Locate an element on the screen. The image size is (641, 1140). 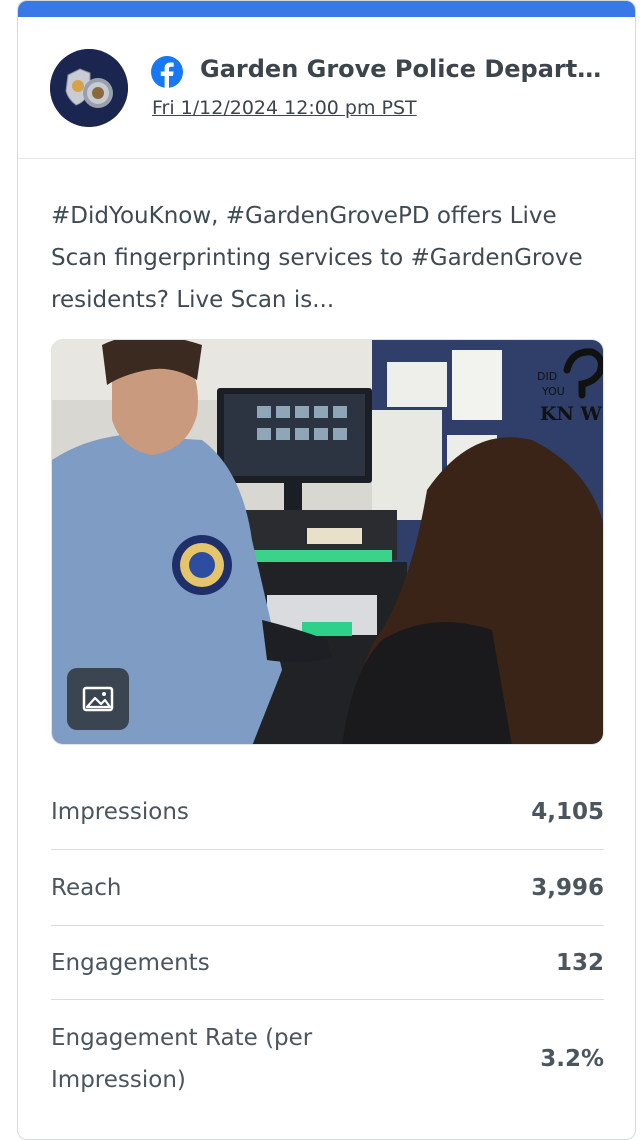
image-icon is located at coordinates (98, 699).